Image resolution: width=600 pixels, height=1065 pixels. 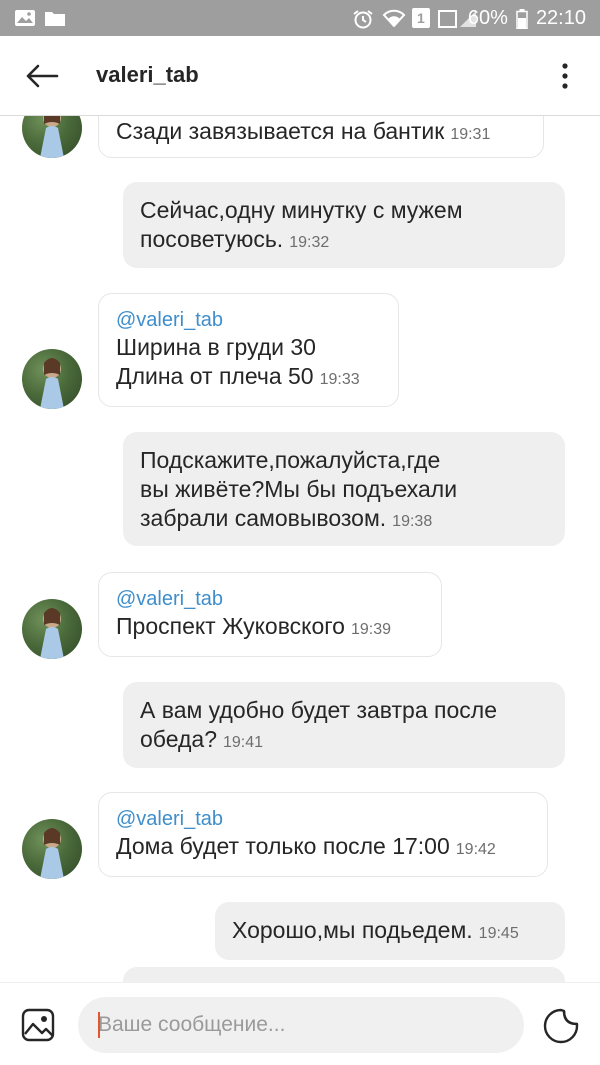 What do you see at coordinates (230, 626) in the screenshot?
I see `message-line: Проспект Жуковского` at bounding box center [230, 626].